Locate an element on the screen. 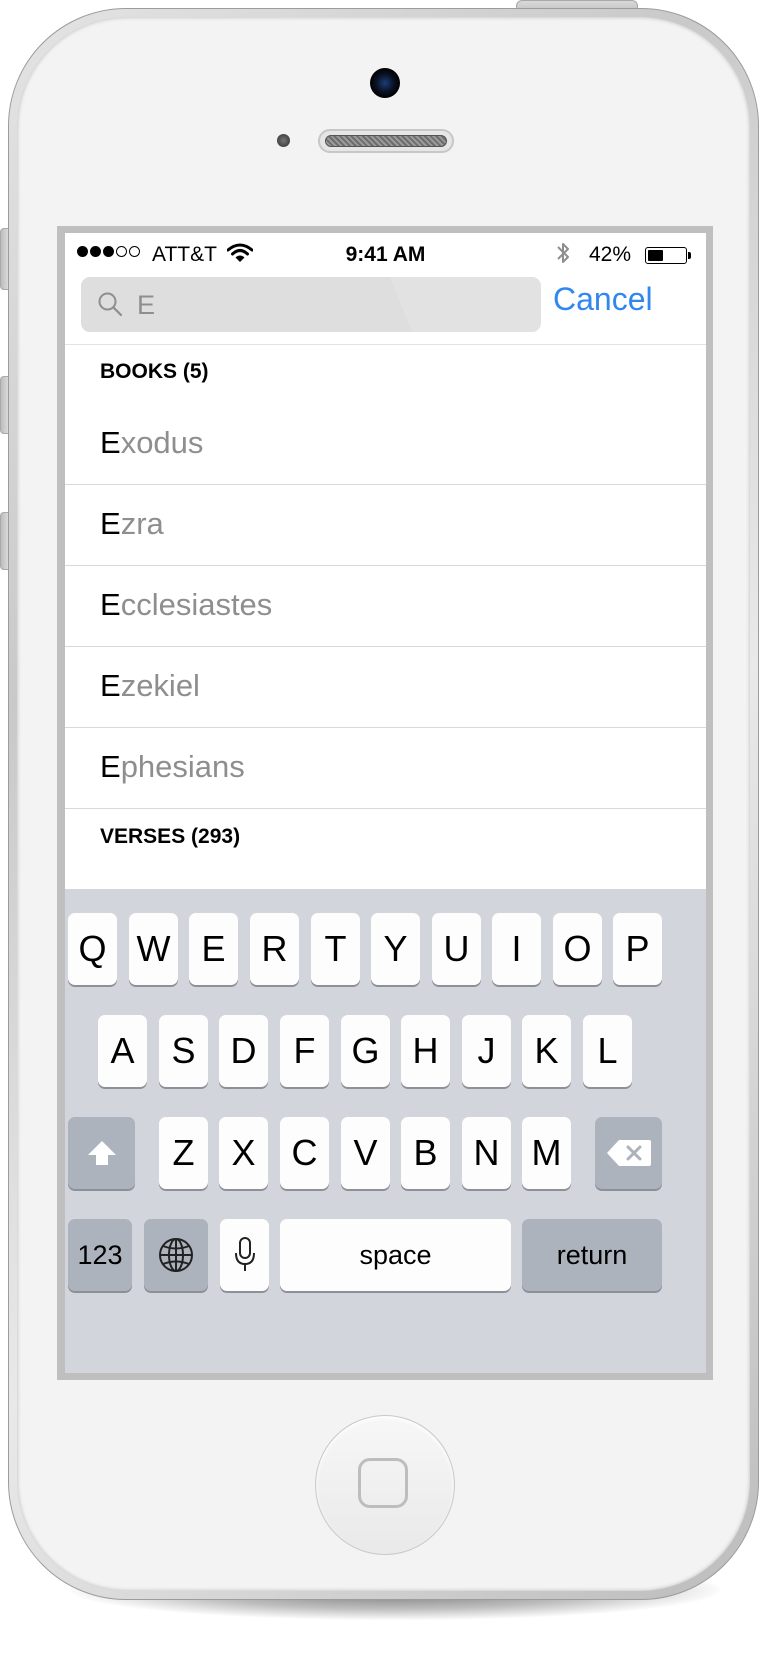  key-p: P is located at coordinates (637, 949).